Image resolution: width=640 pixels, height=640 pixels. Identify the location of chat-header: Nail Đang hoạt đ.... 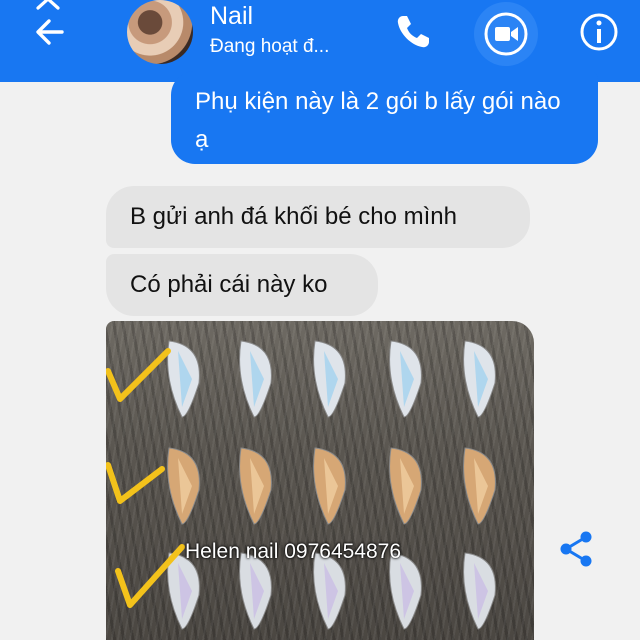
(320, 41).